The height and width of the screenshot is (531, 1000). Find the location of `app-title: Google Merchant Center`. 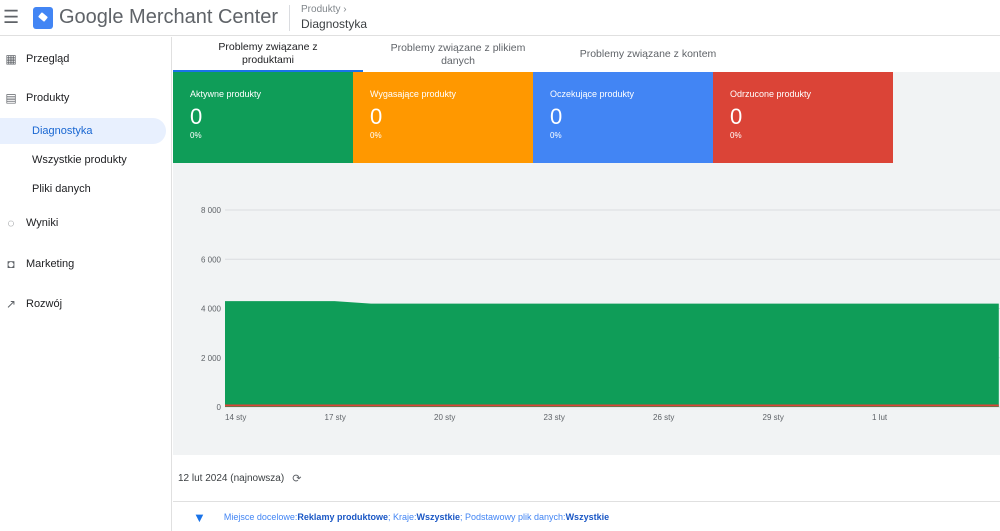

app-title: Google Merchant Center is located at coordinates (169, 17).